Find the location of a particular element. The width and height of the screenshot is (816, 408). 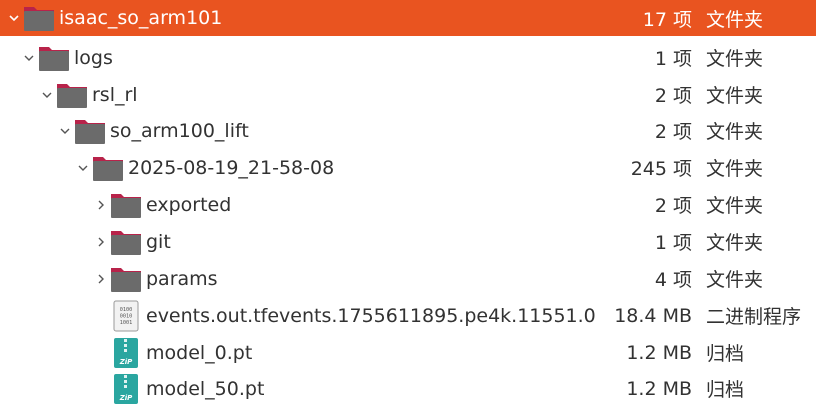

item-name: 2025-08-19_21-58-08 is located at coordinates (231, 167).